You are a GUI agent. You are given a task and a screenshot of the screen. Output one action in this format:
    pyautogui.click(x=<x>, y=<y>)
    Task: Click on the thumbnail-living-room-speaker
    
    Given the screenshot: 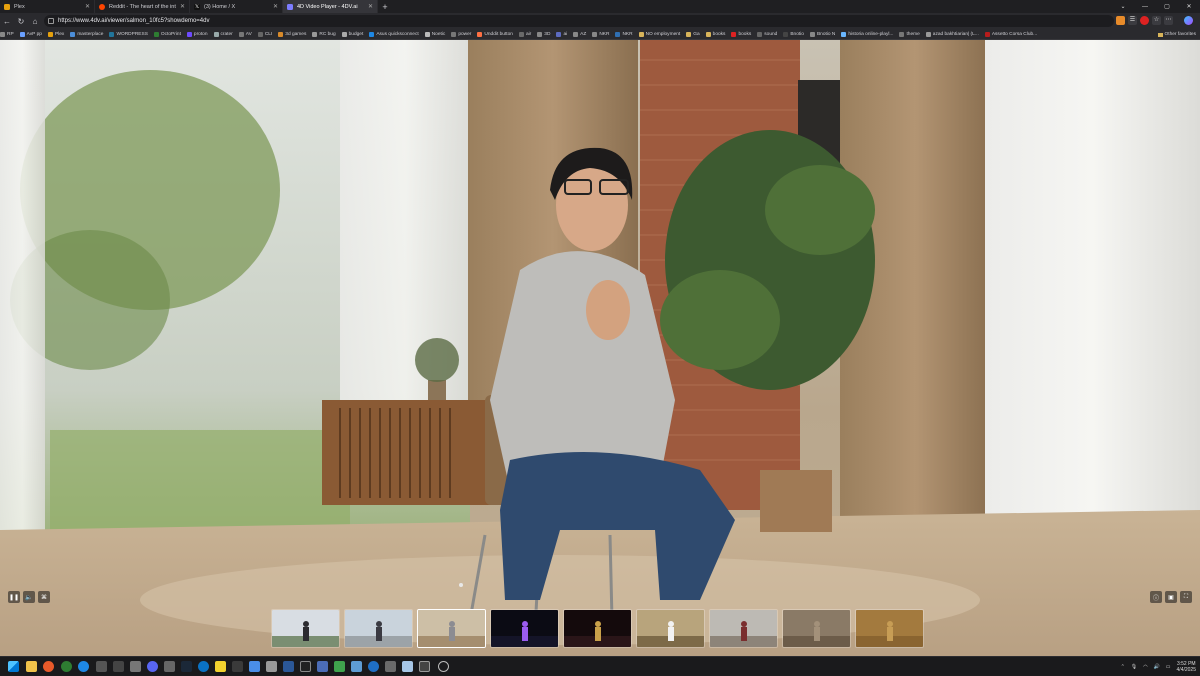 What is the action you would take?
    pyautogui.click(x=451, y=628)
    